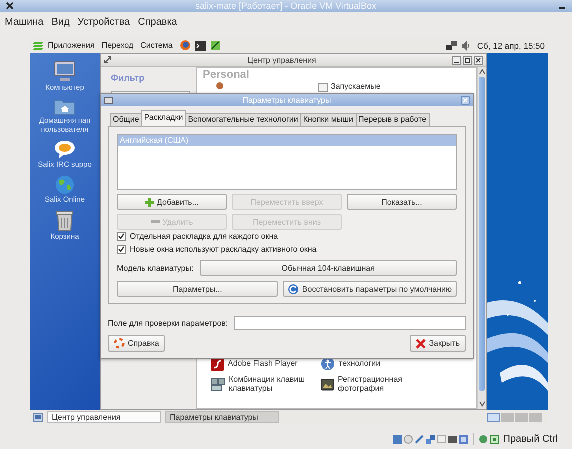 This screenshot has height=449, width=572. What do you see at coordinates (294, 289) in the screenshot?
I see `refresh-icon` at bounding box center [294, 289].